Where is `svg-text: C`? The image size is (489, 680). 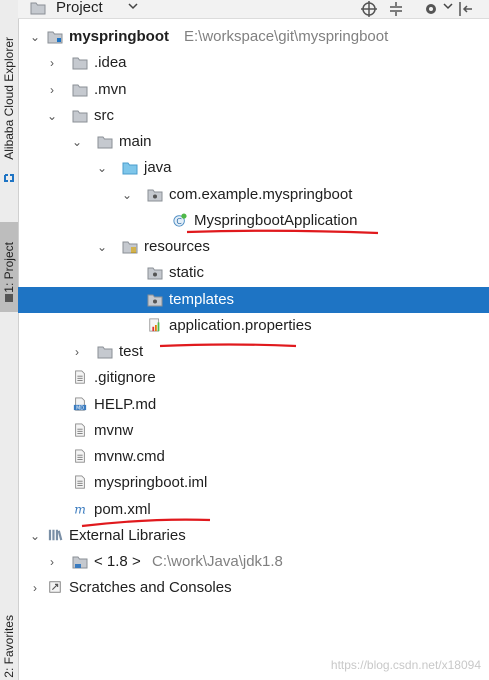
svg-text: C is located at coordinates (179, 221).